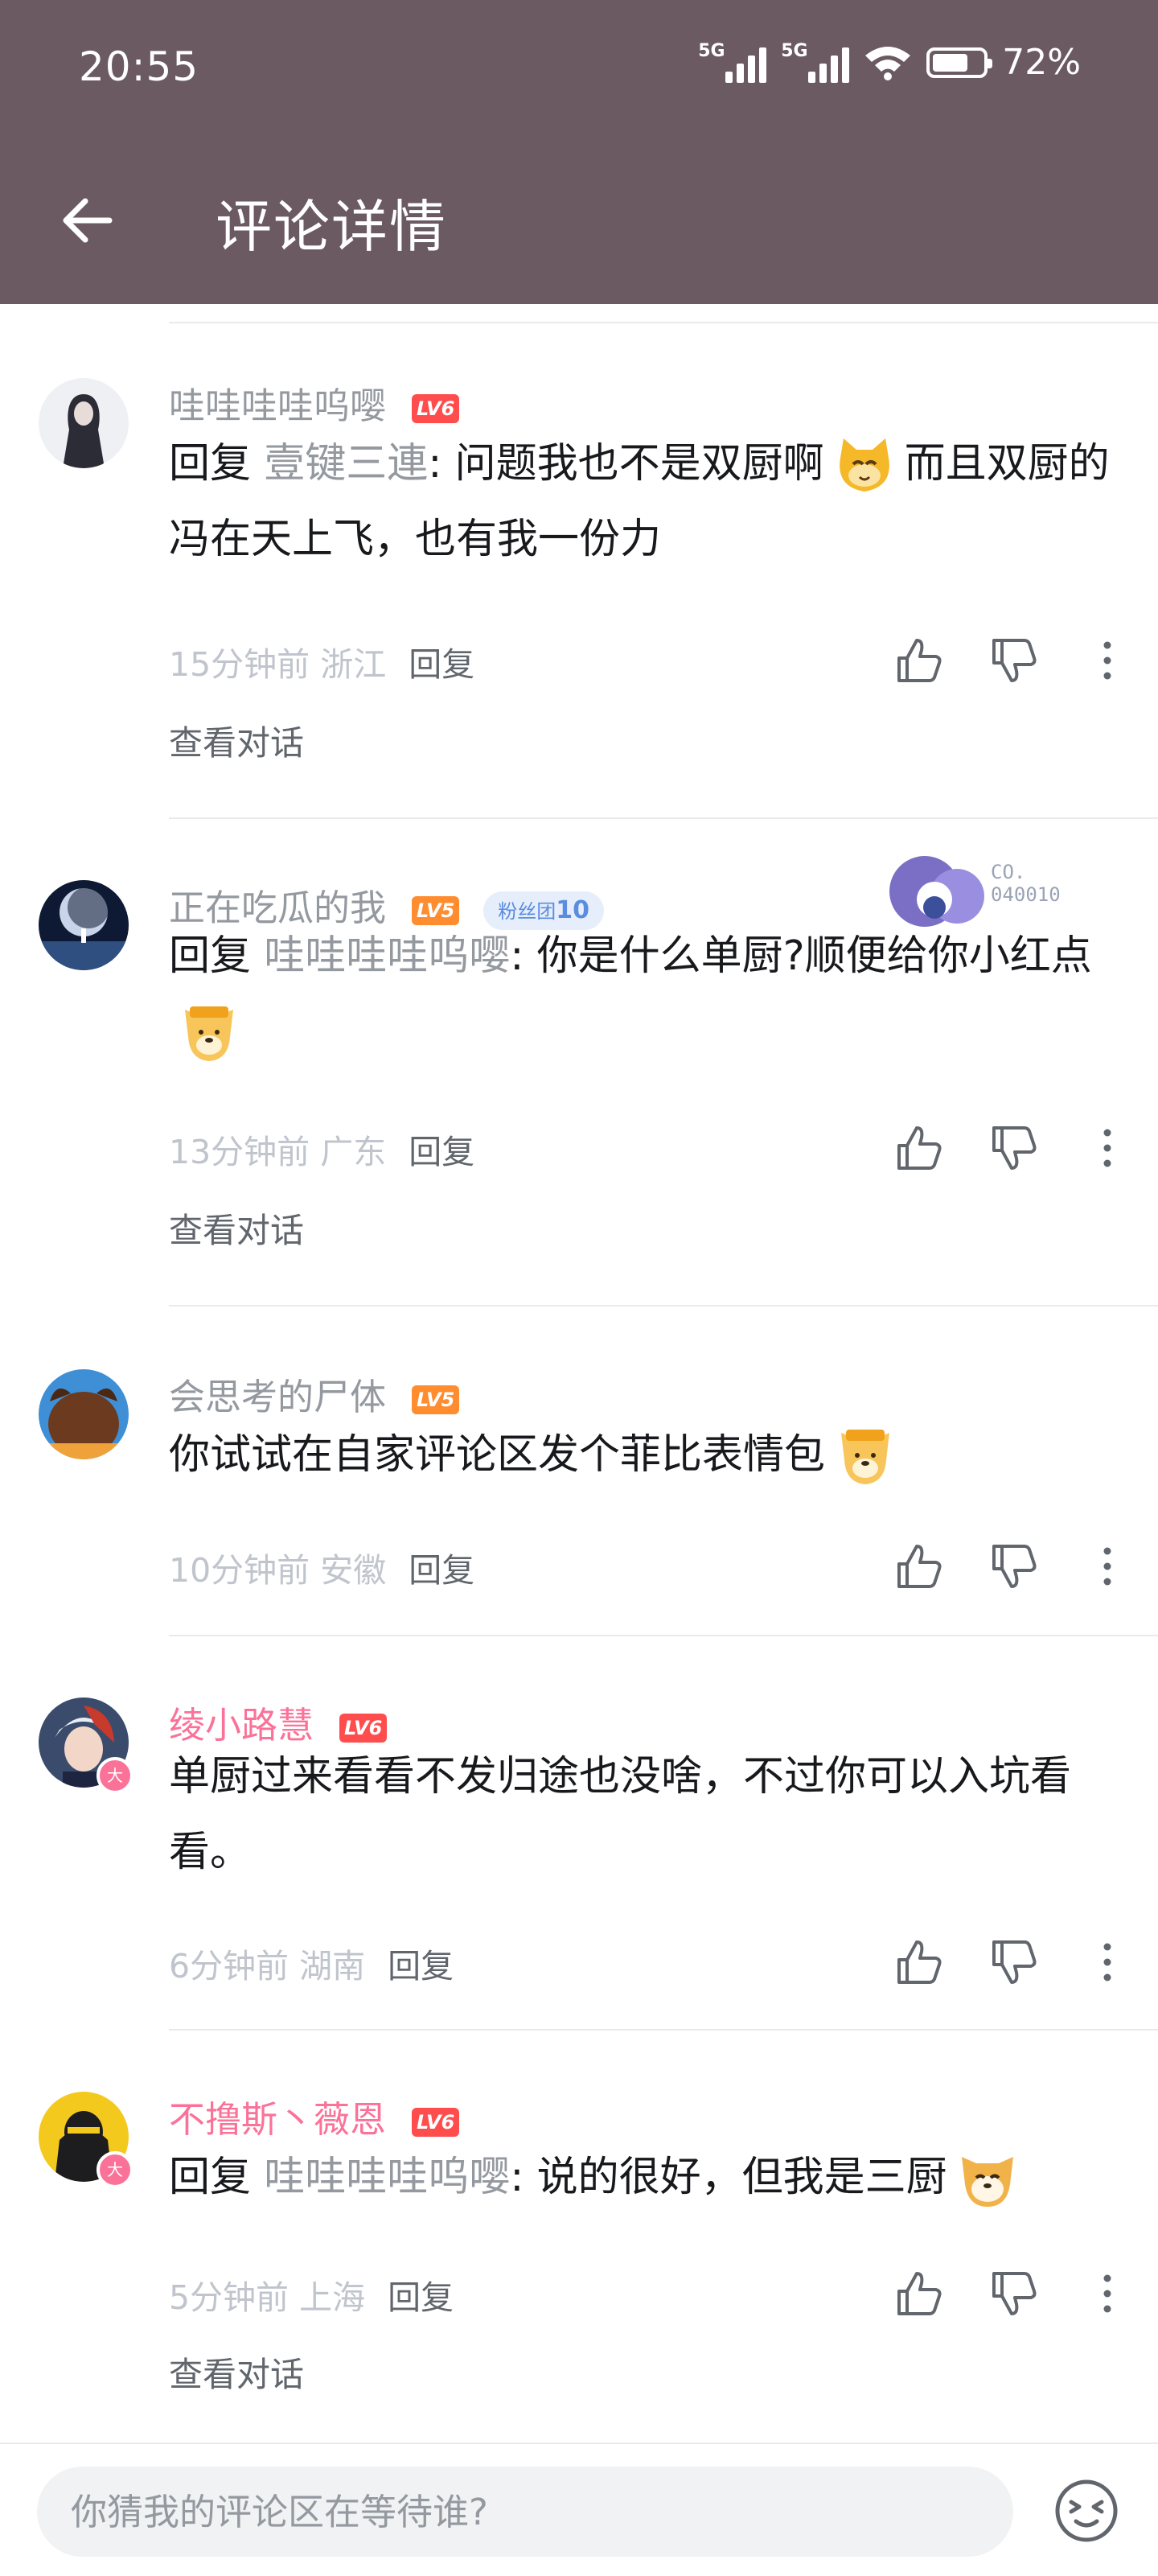  What do you see at coordinates (353, 1570) in the screenshot?
I see `comment-location: 安徽` at bounding box center [353, 1570].